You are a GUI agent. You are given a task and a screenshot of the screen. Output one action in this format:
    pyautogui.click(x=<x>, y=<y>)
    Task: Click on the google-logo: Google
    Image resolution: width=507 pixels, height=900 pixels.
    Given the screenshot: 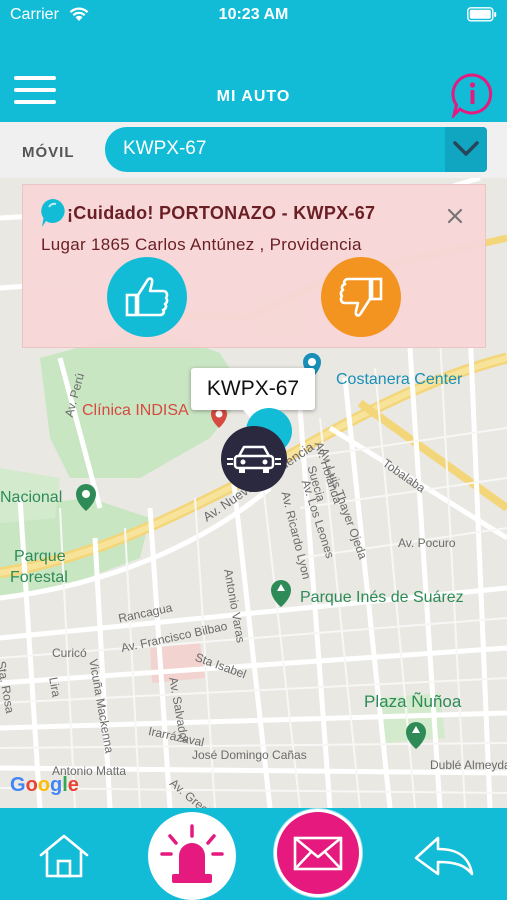 What is the action you would take?
    pyautogui.click(x=44, y=785)
    